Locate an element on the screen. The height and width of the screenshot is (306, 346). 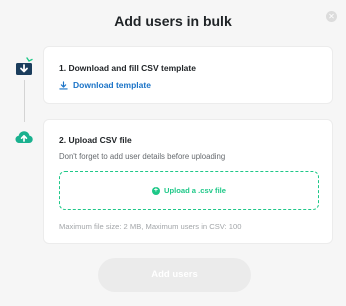
step-connector is located at coordinates (24, 101).